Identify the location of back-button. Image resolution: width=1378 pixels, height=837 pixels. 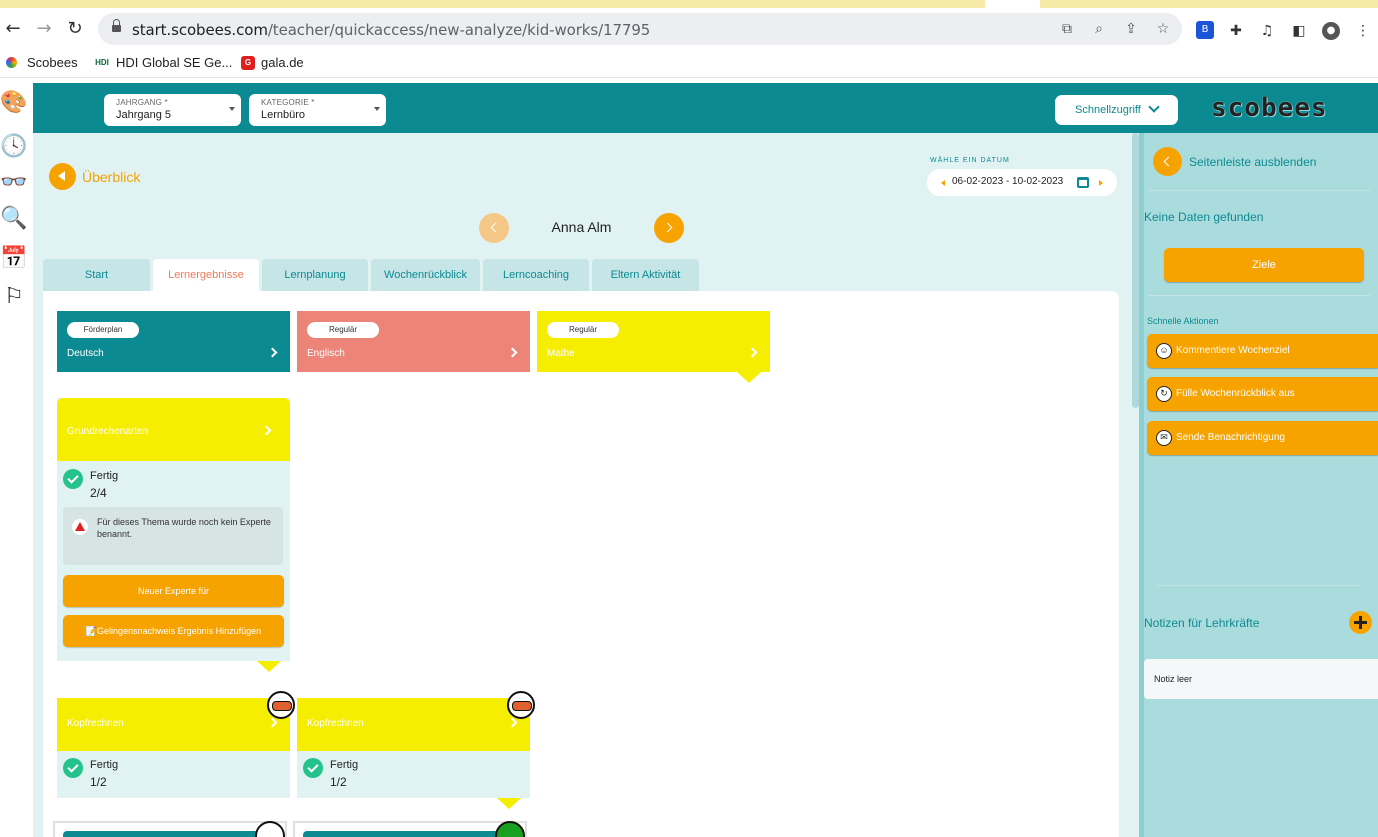
(62, 176).